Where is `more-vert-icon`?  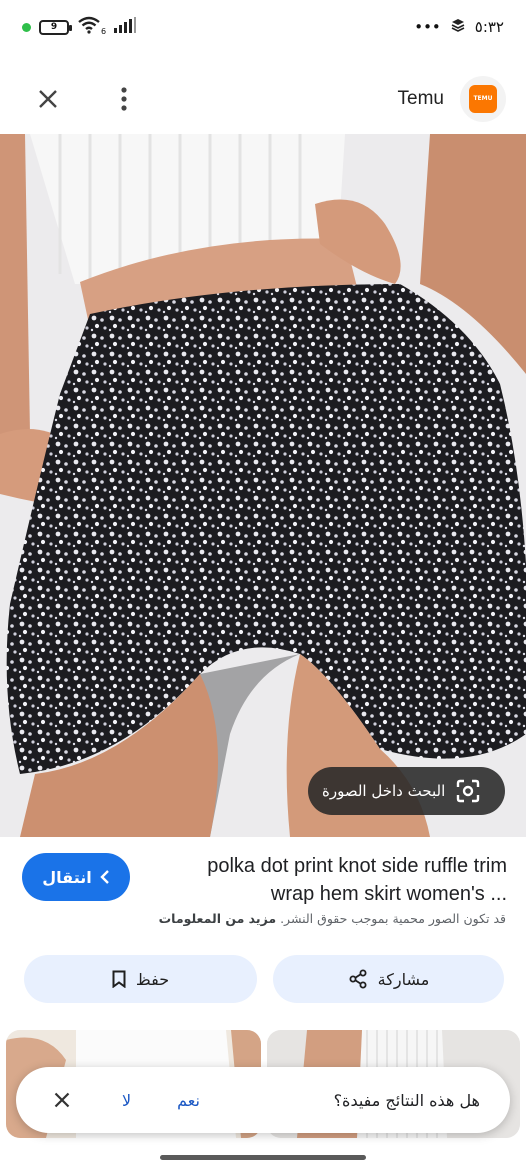
more-vert-icon is located at coordinates (124, 99).